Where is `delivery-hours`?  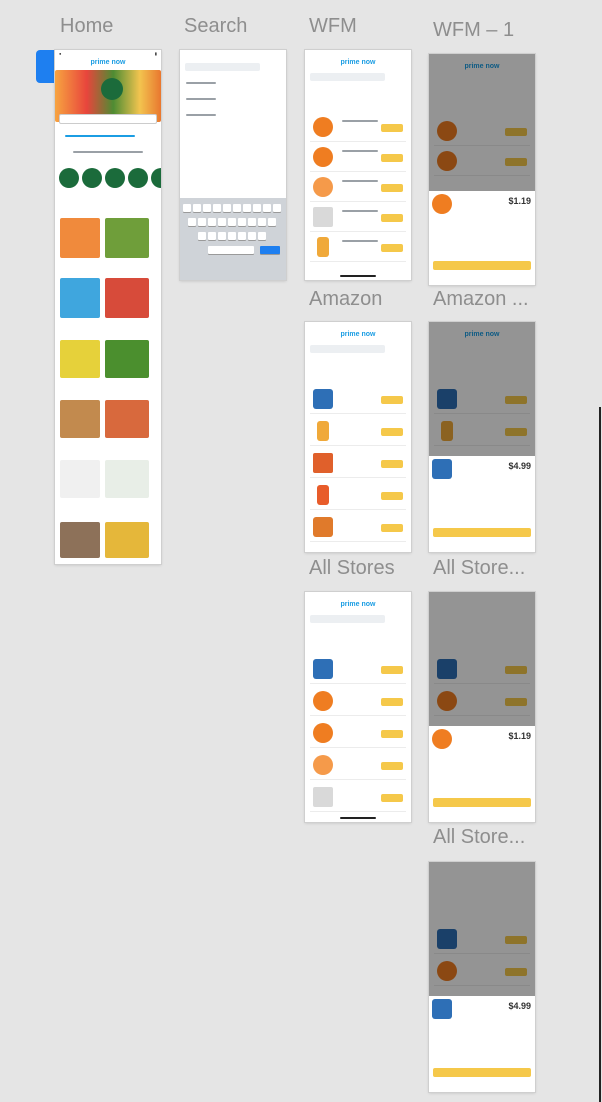
delivery-hours is located at coordinates (108, 152).